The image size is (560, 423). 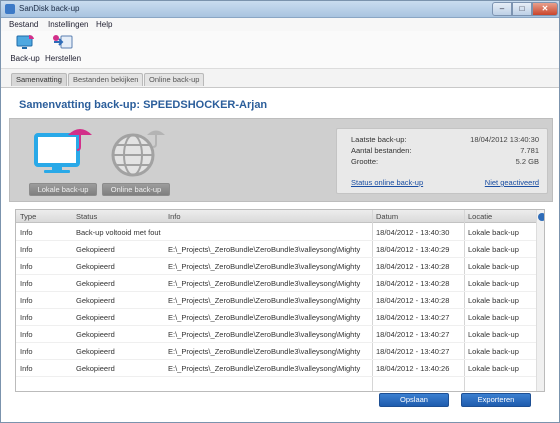 I want to click on log-table-header: Type Status Info Datum Locatie, so click(x=280, y=216).